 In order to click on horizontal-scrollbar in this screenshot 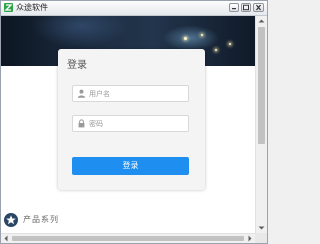, I will do `click(128, 238)`.